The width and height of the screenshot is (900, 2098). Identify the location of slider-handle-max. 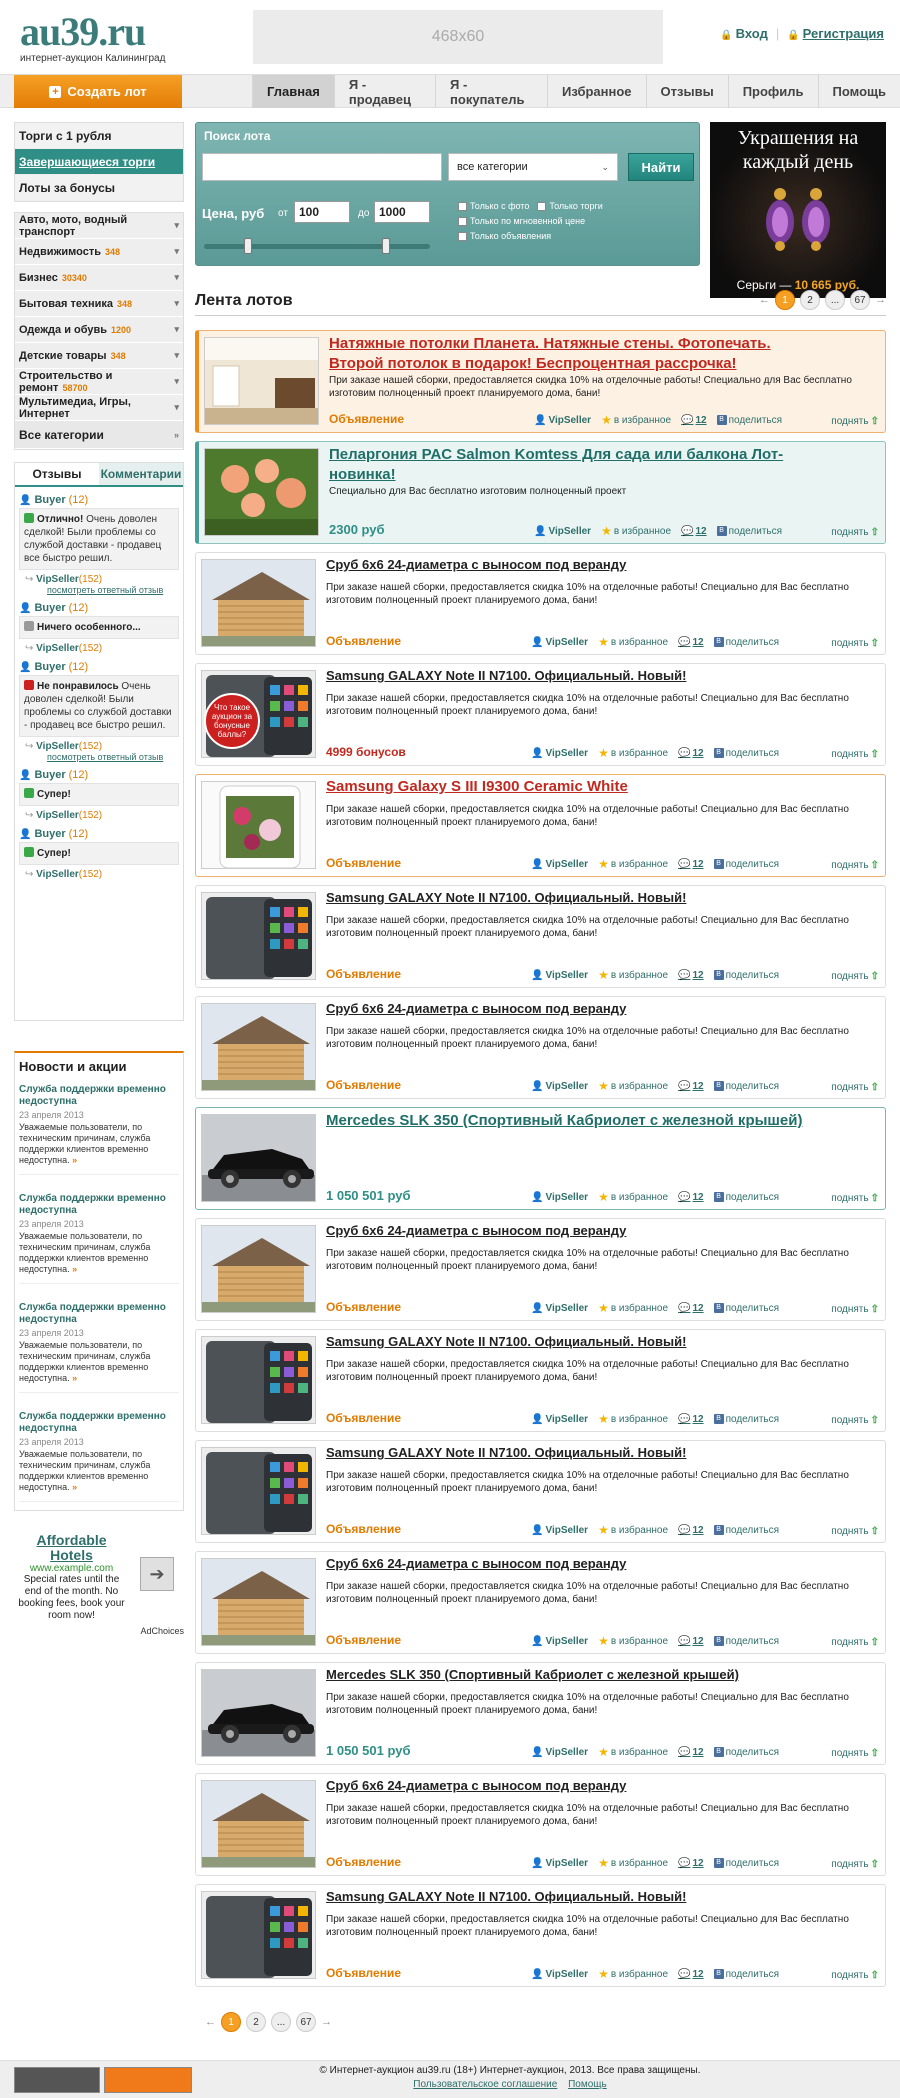
(386, 246).